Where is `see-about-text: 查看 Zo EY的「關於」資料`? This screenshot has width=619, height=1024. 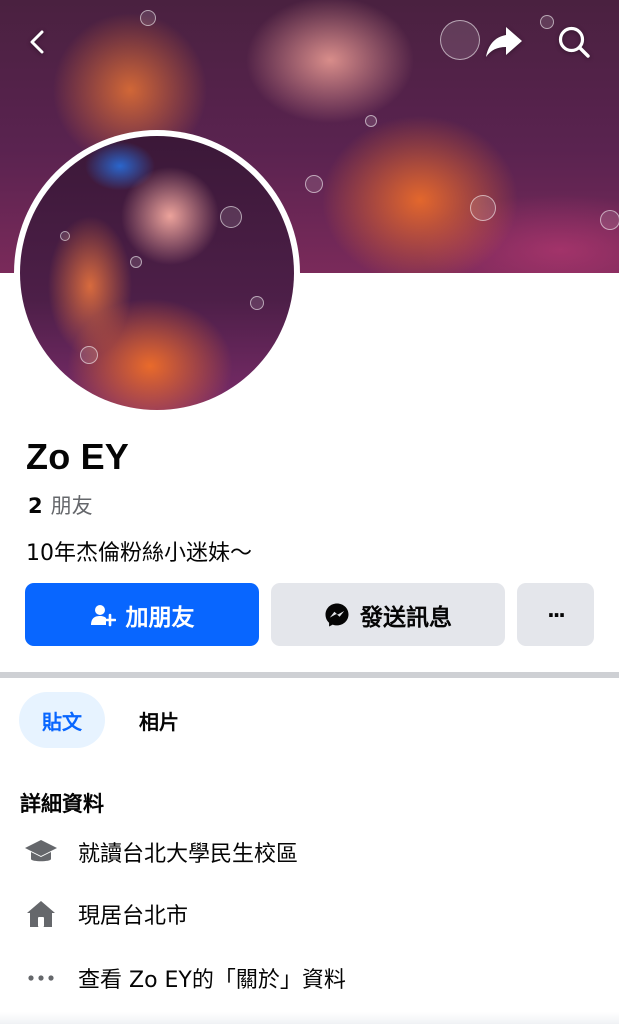 see-about-text: 查看 Zo EY的「關於」資料 is located at coordinates (212, 980).